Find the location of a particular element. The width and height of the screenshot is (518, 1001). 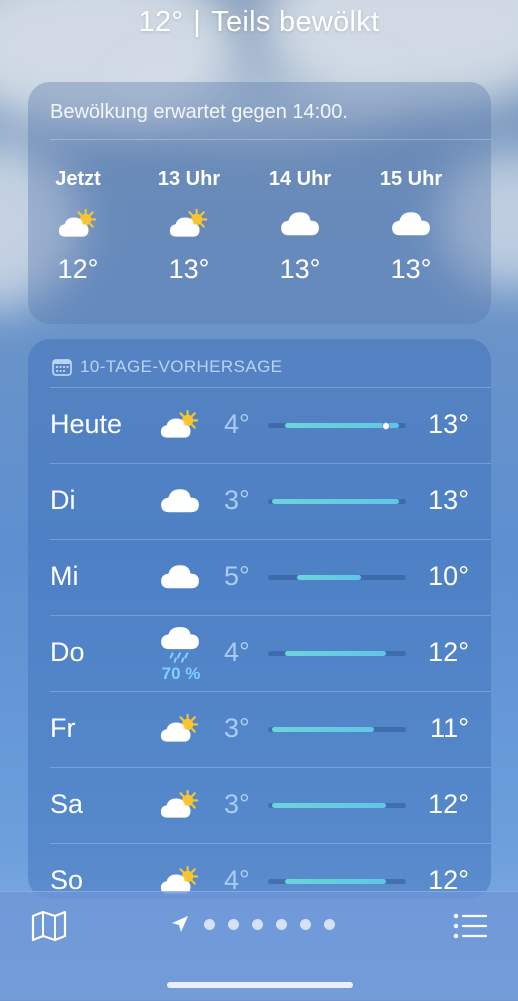

hourly-item: Jetzt 12° is located at coordinates (78, 226).